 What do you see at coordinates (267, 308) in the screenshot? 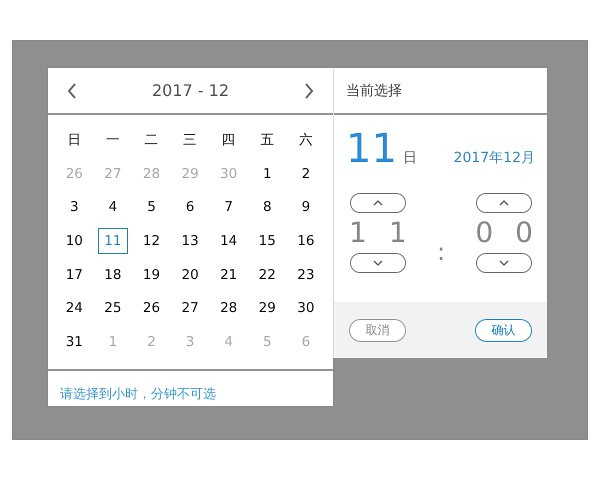
I see `day-cell: 29` at bounding box center [267, 308].